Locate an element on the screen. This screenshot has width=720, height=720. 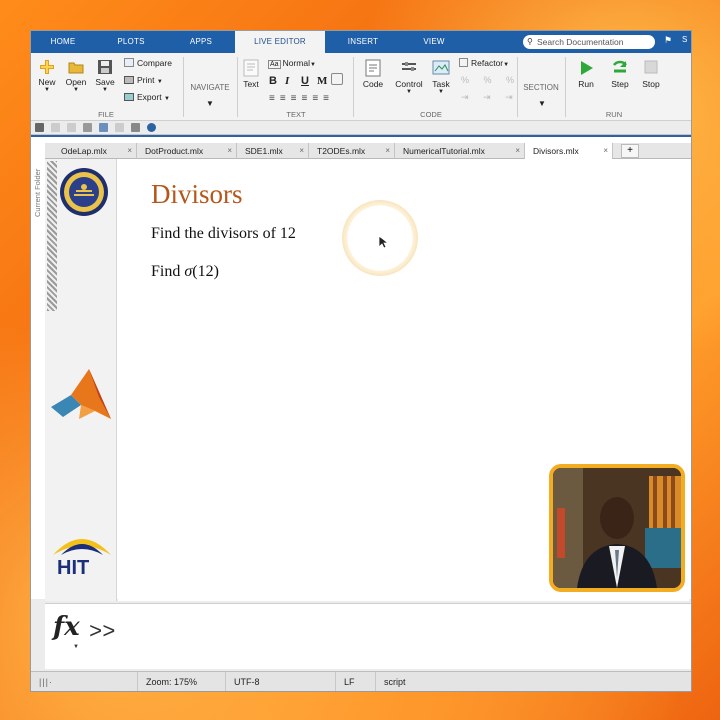
file-tab-t2odes: T2ODEs.mlx × is located at coordinates (352, 151).